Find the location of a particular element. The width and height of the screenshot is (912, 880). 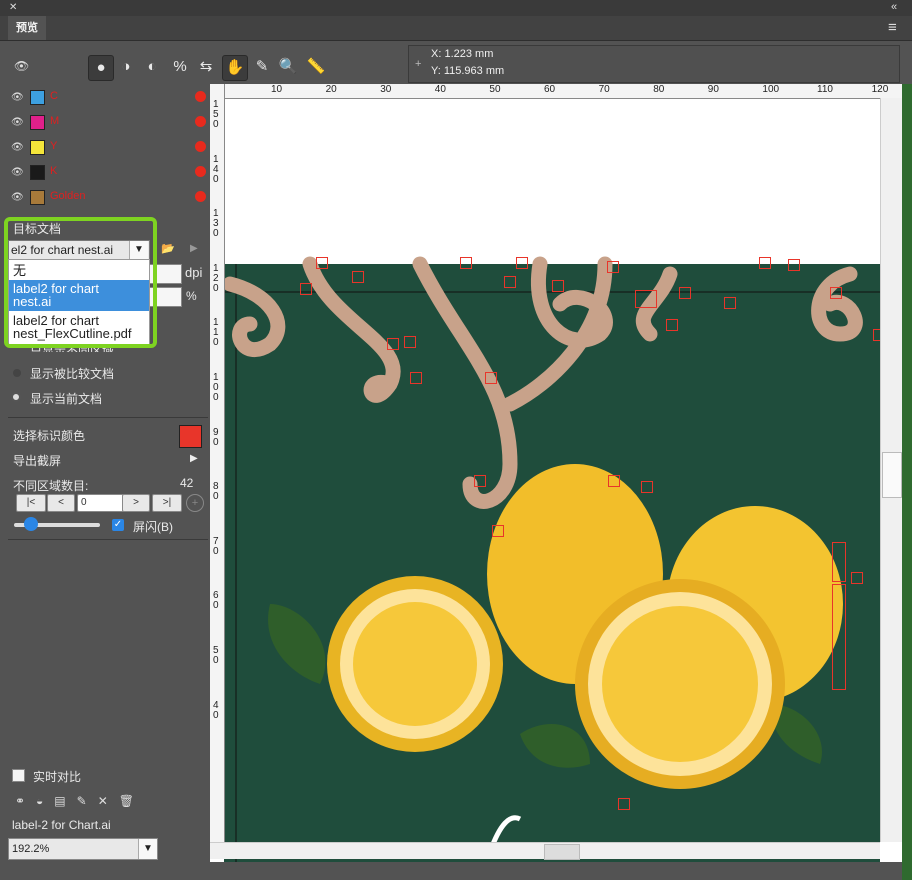

ruler-tick-label: 60 is located at coordinates (550, 89).